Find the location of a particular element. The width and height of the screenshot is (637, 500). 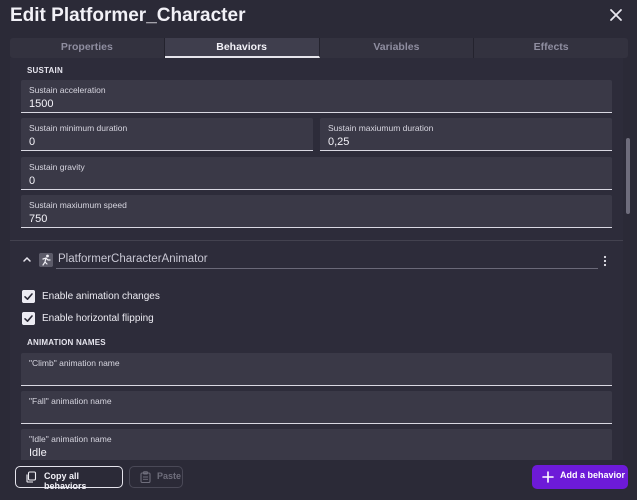

sustain-acceleration-field: Sustain acceleration 1500 is located at coordinates (316, 96).